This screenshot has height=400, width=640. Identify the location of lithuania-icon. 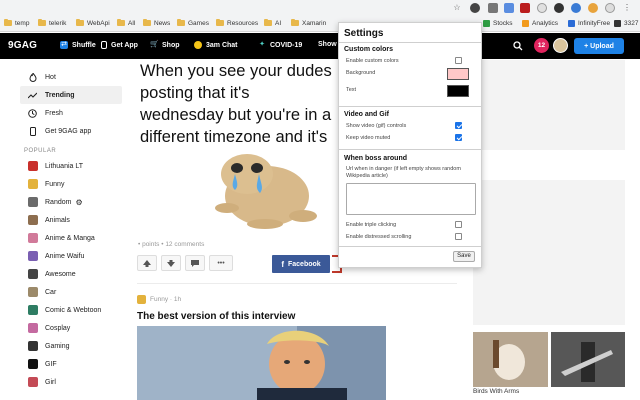
(33, 166).